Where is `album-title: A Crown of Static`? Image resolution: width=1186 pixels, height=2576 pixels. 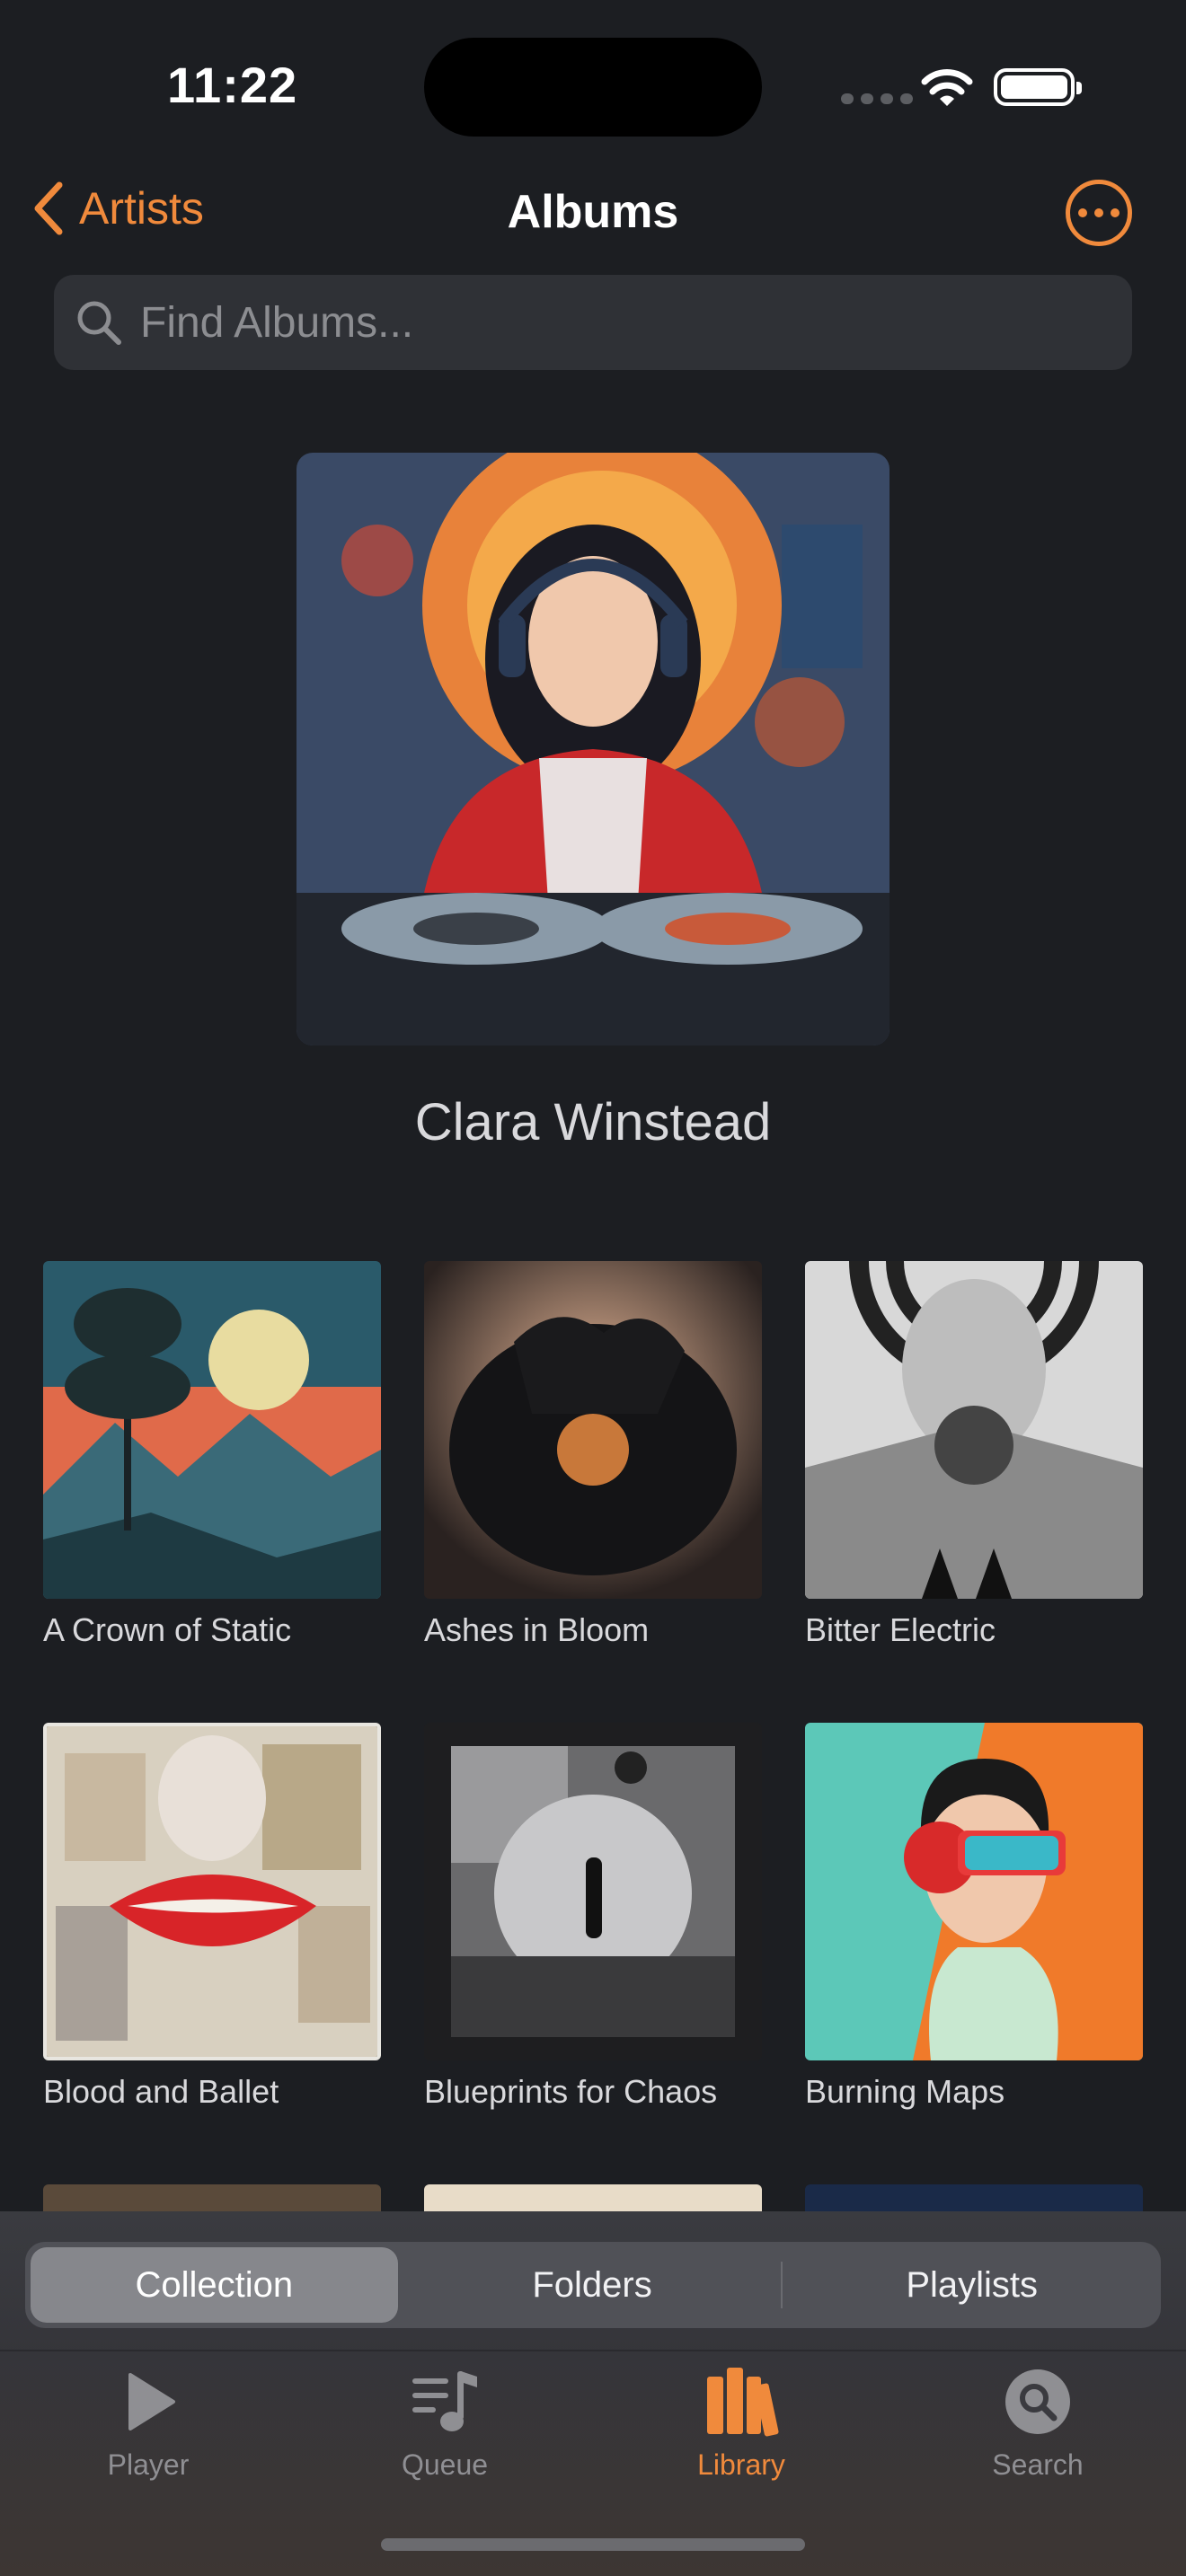
album-title: A Crown of Static is located at coordinates (167, 1629).